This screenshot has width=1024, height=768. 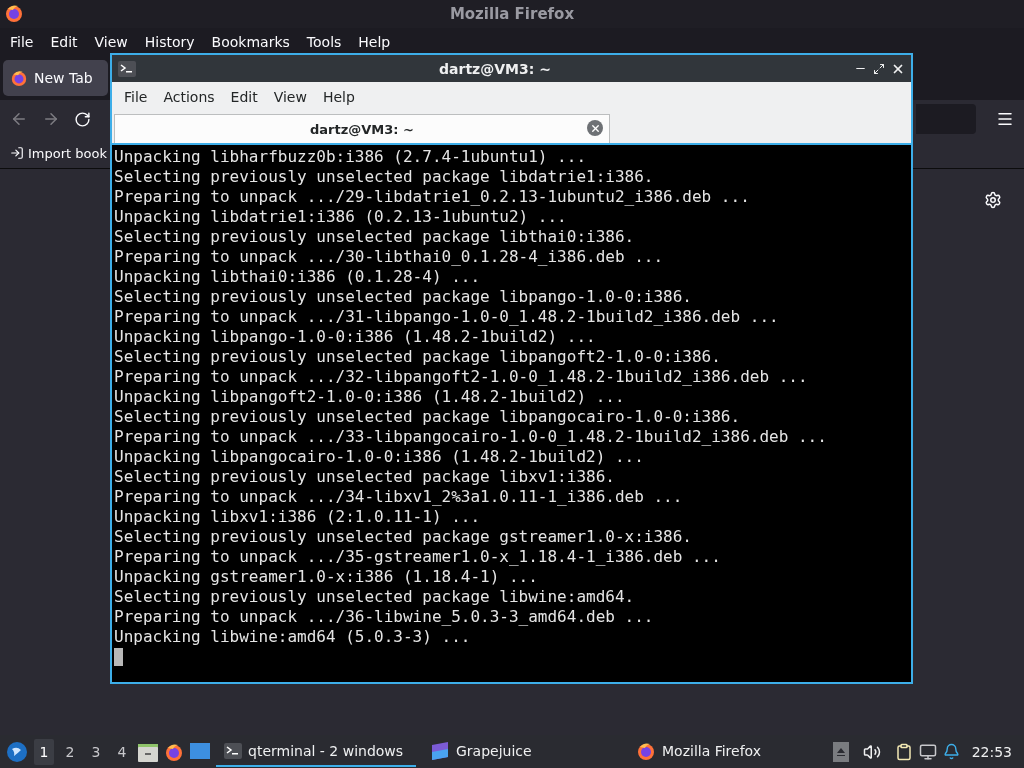 I want to click on close-tab-icon, so click(x=595, y=128).